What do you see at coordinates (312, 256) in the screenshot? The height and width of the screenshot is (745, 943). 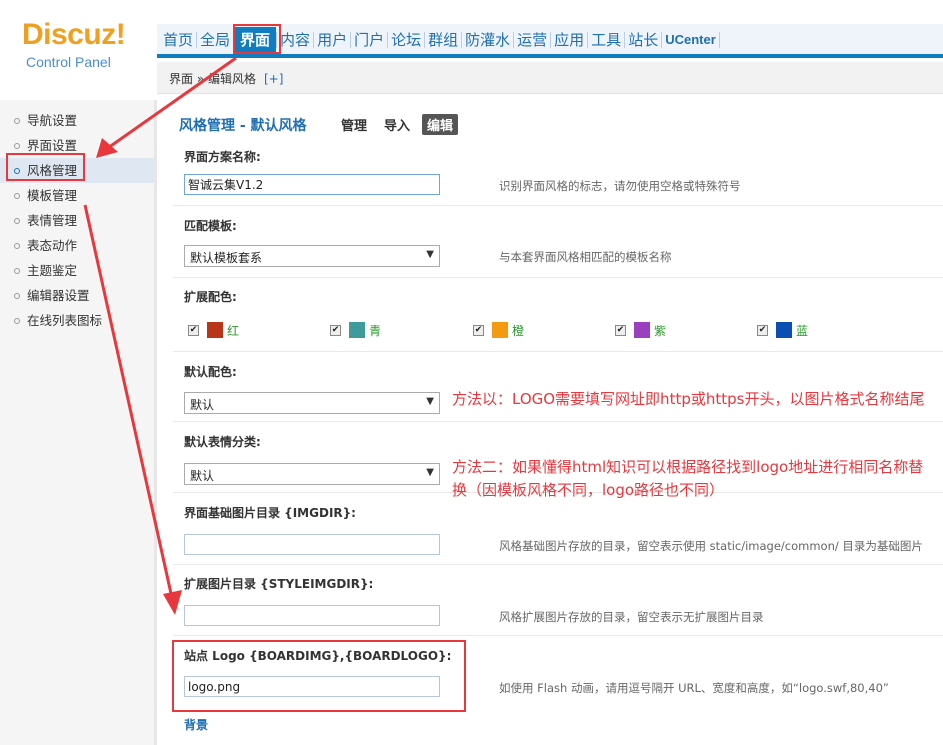 I see `template-select: 默认模板套系 ▼` at bounding box center [312, 256].